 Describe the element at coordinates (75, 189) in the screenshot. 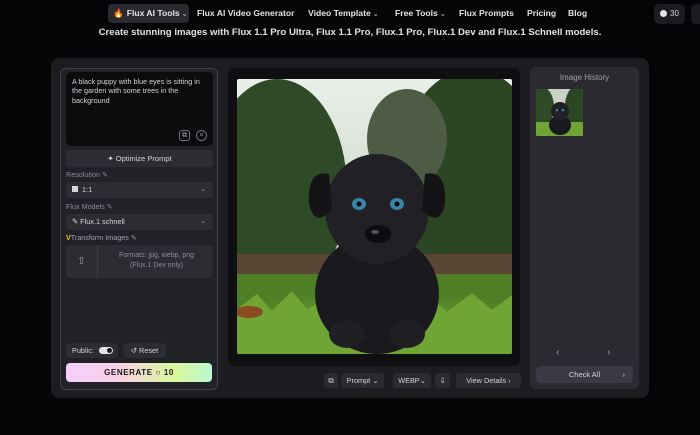

I see `square-icon` at that location.